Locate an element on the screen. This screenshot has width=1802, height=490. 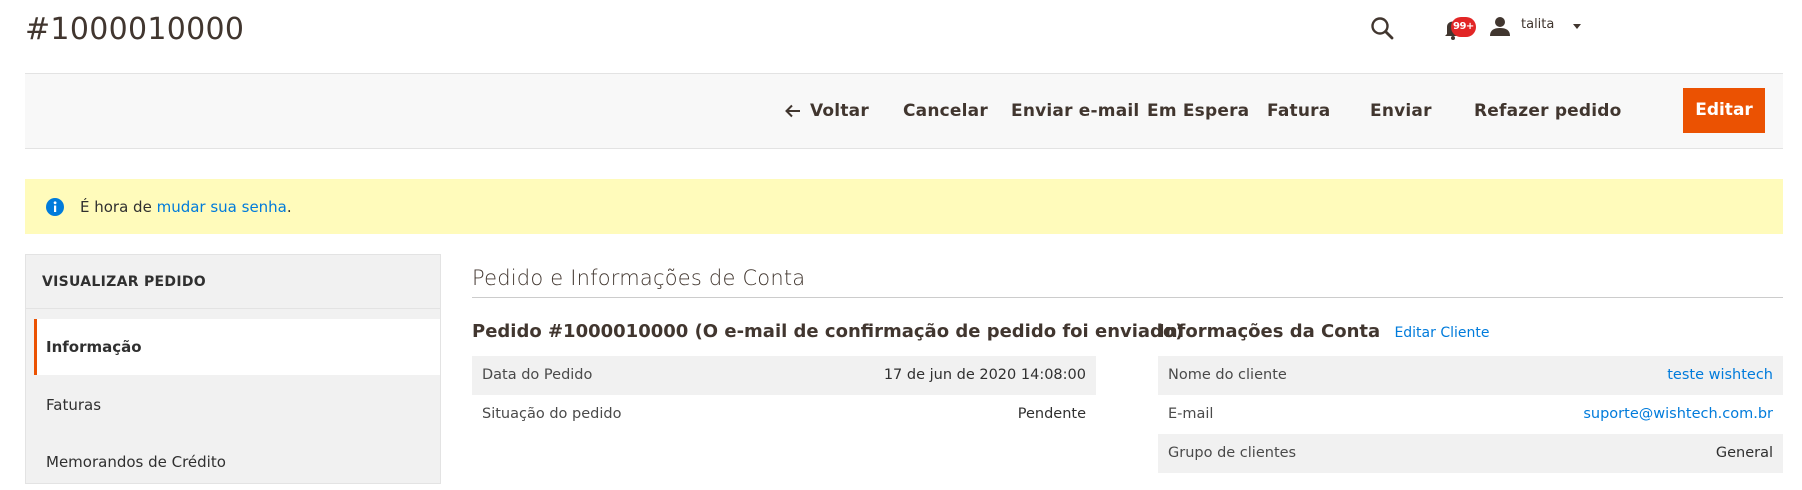
order-date-value: 17 de jun de 2020 14:08:00 is located at coordinates (984, 375).